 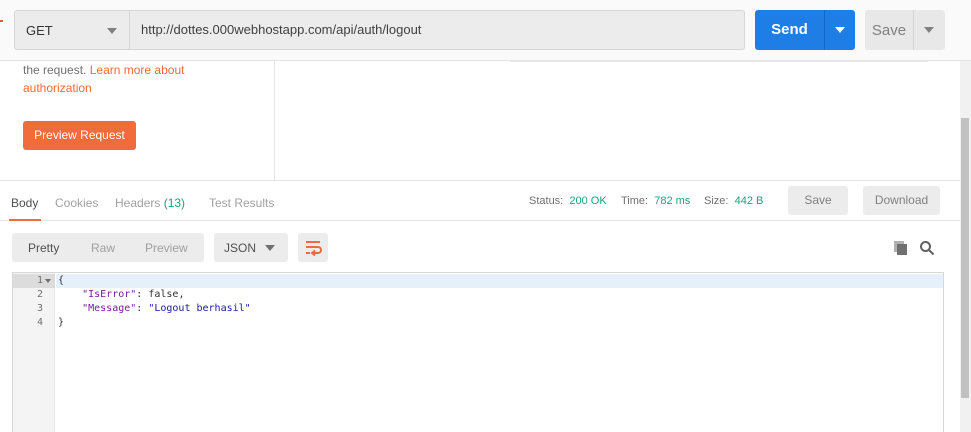 What do you see at coordinates (39, 294) in the screenshot?
I see `line-number: 2` at bounding box center [39, 294].